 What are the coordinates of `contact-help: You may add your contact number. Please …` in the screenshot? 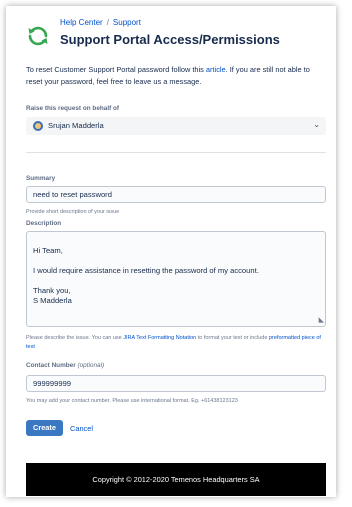 It's located at (132, 401).